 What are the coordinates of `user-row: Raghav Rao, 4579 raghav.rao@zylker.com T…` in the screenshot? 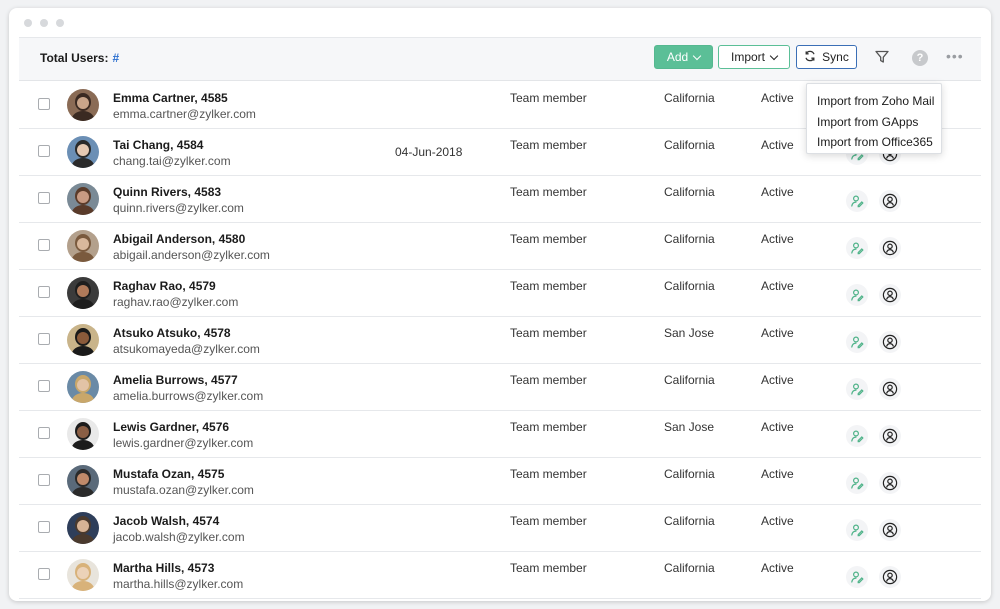 It's located at (500, 293).